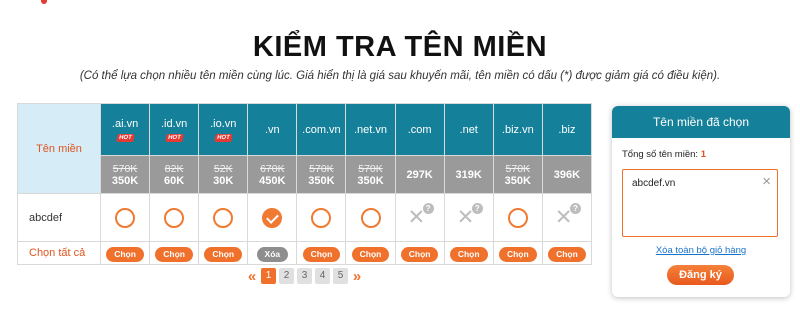 This screenshot has height=312, width=800. What do you see at coordinates (174, 123) in the screenshot?
I see `ext-label: .id.vn` at bounding box center [174, 123].